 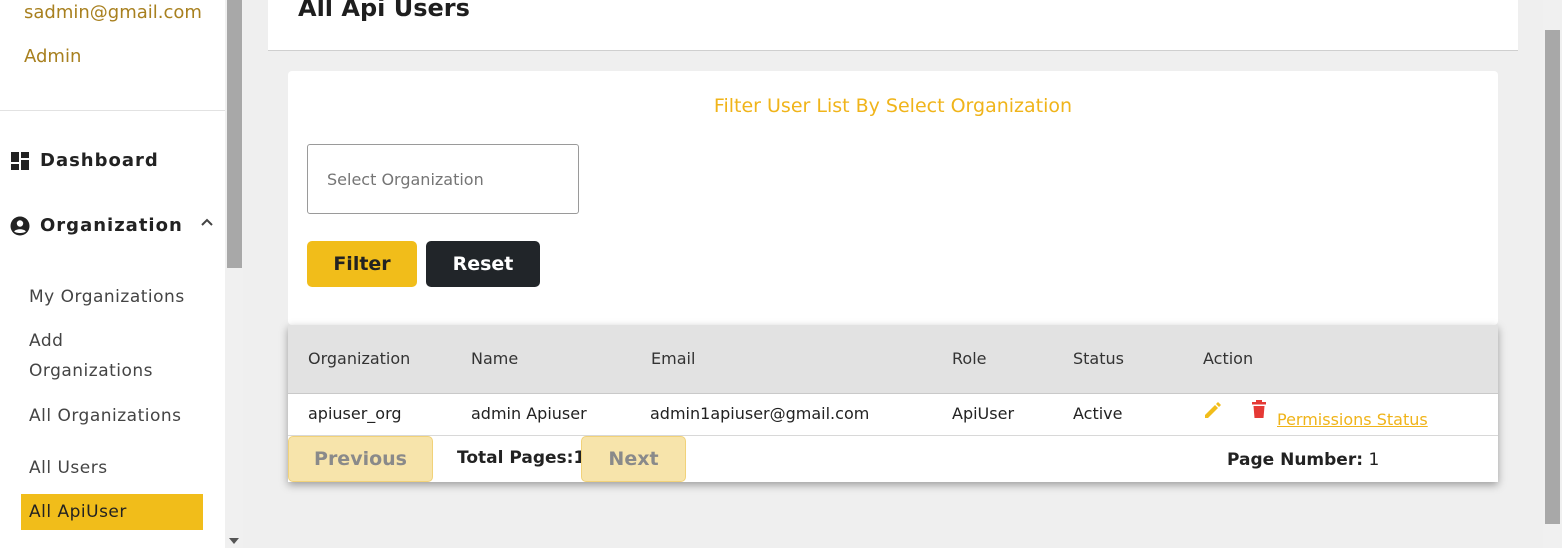 I want to click on cell-role: ApiUser, so click(x=983, y=413).